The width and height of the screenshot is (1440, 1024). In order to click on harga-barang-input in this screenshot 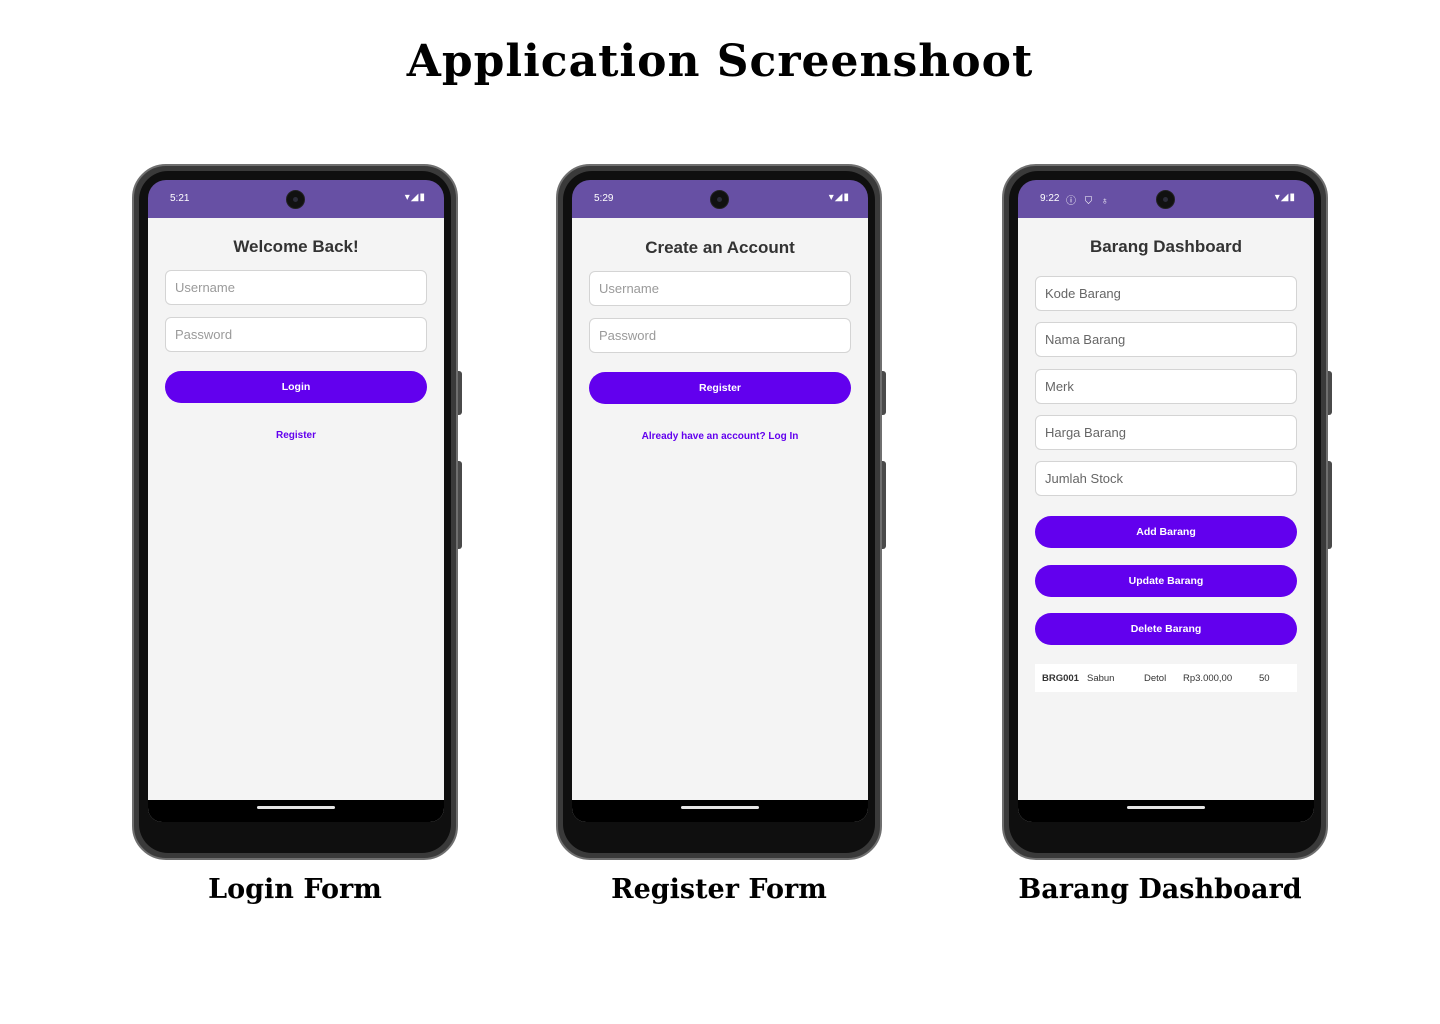, I will do `click(1166, 432)`.